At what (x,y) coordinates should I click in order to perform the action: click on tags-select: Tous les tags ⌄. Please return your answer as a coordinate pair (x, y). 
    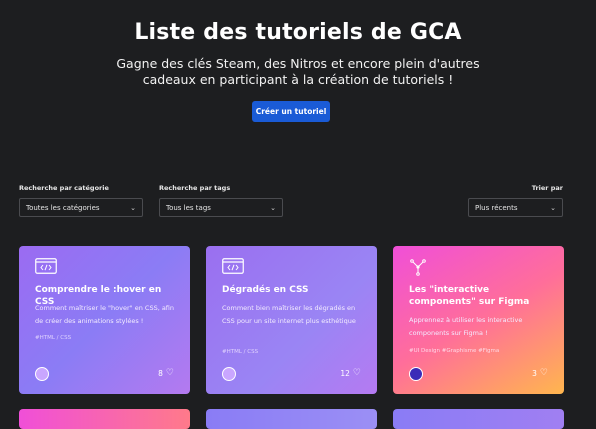
    Looking at the image, I should click on (221, 207).